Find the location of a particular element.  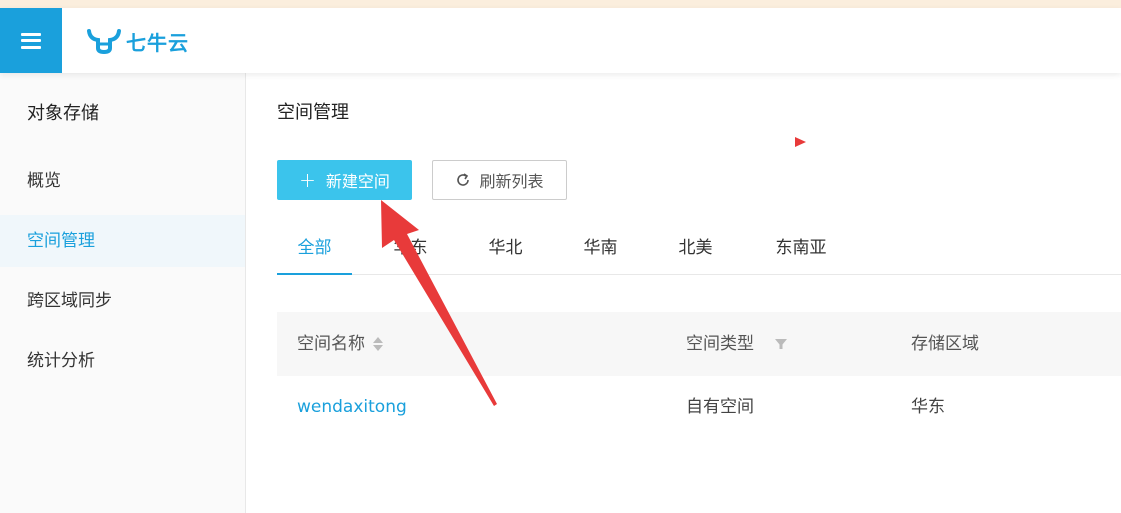

table-header: 空间名称 空间类型 存储区域 is located at coordinates (699, 344).